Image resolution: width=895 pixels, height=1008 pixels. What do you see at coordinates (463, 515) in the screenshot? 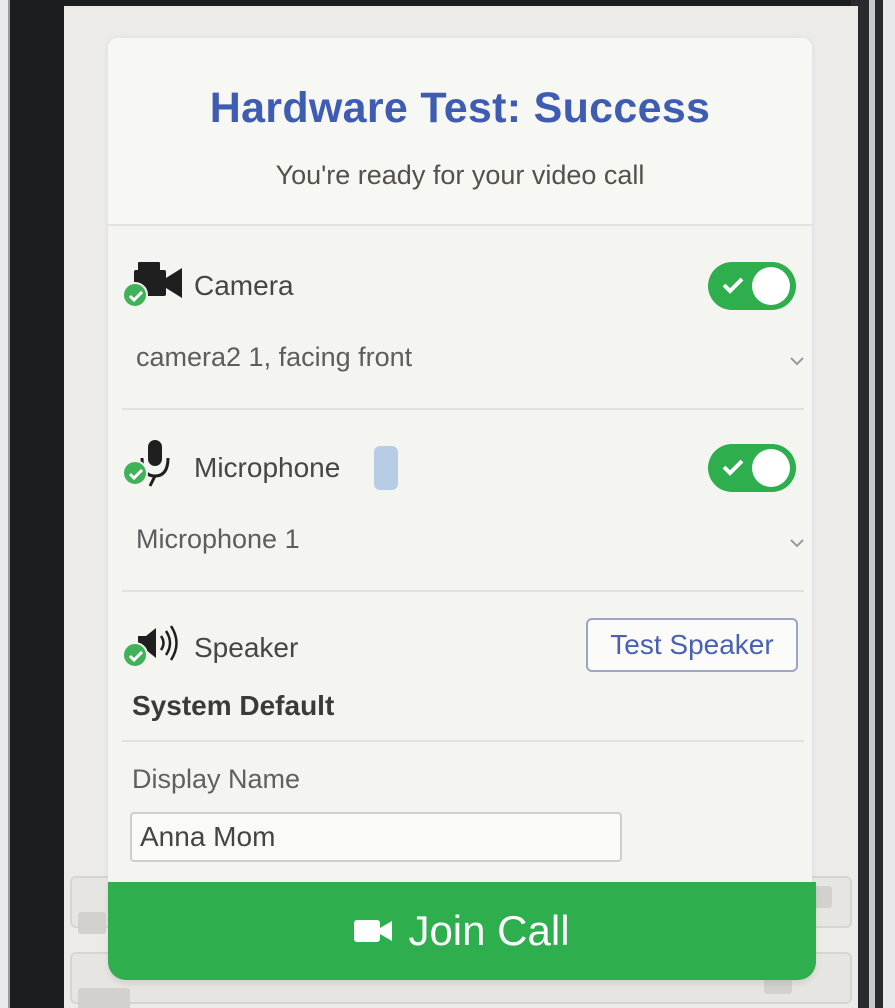
I see `microphone-section: Microphone Microphone 1` at bounding box center [463, 515].